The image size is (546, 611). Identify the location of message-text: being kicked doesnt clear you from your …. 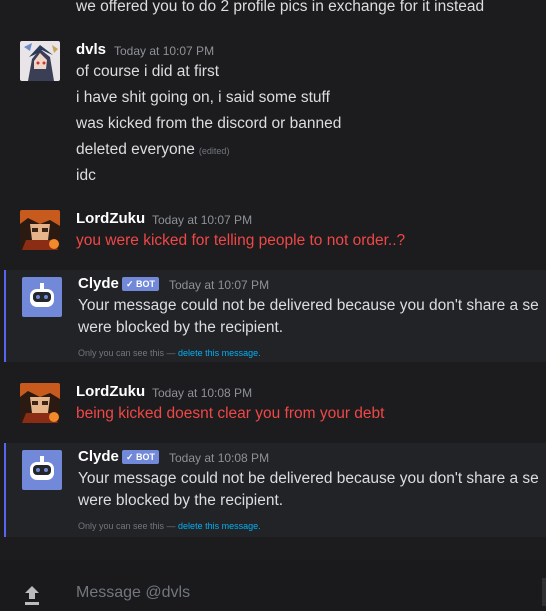
(230, 413).